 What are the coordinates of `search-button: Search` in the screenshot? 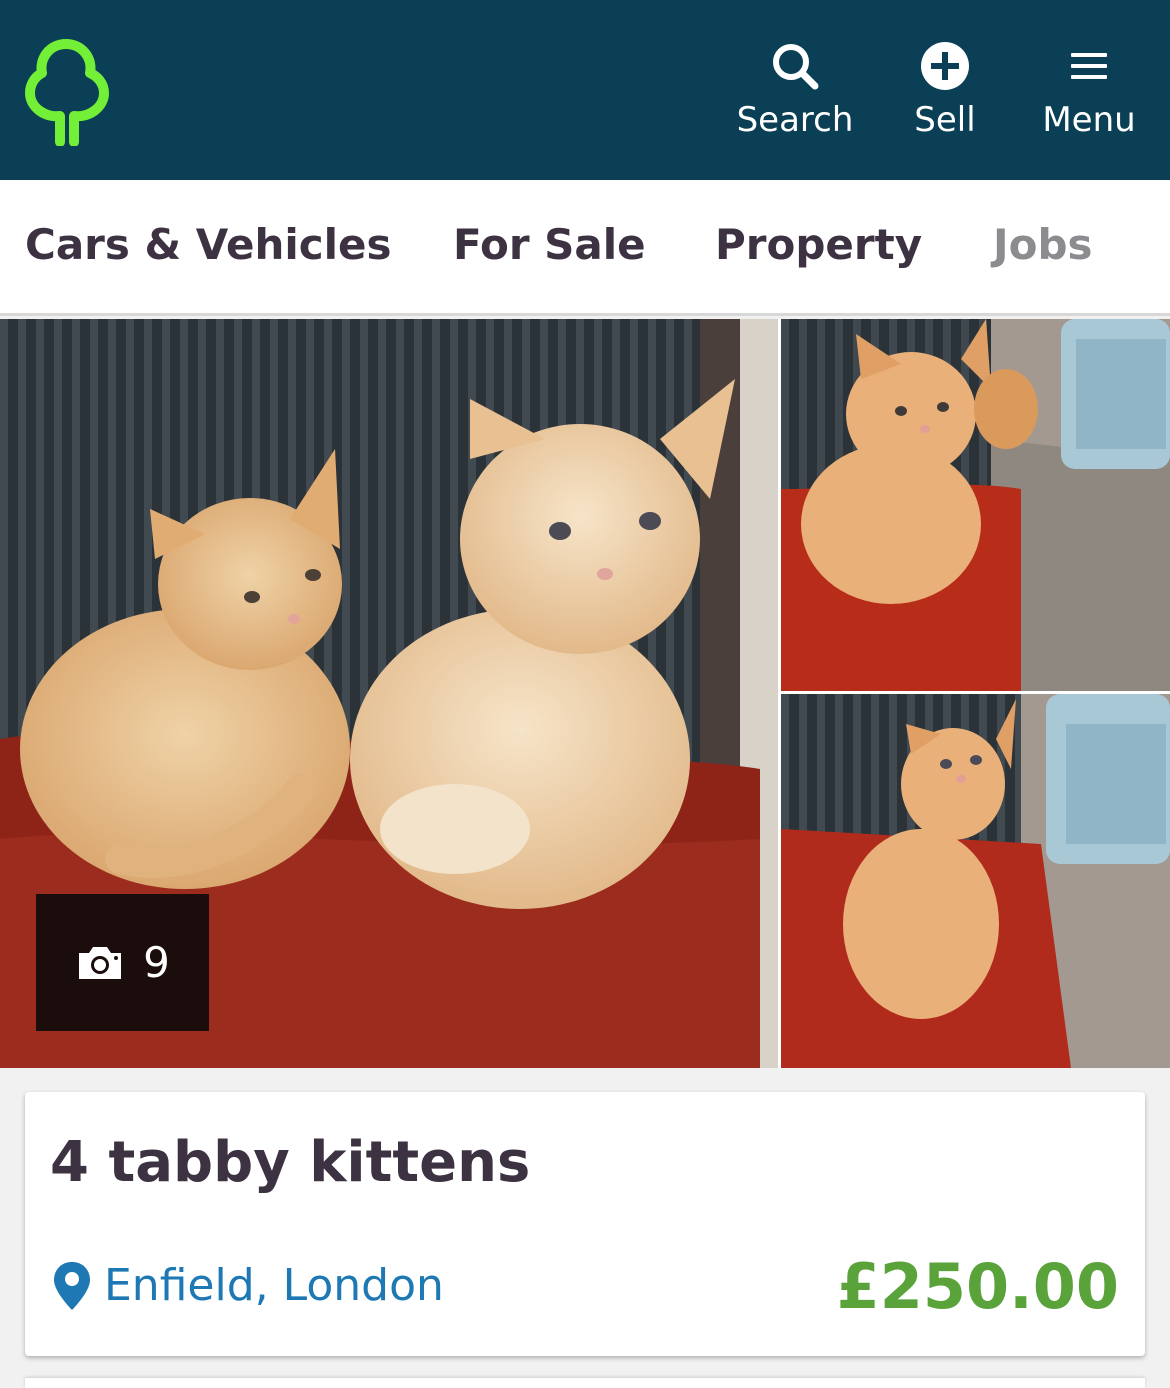 It's located at (795, 95).